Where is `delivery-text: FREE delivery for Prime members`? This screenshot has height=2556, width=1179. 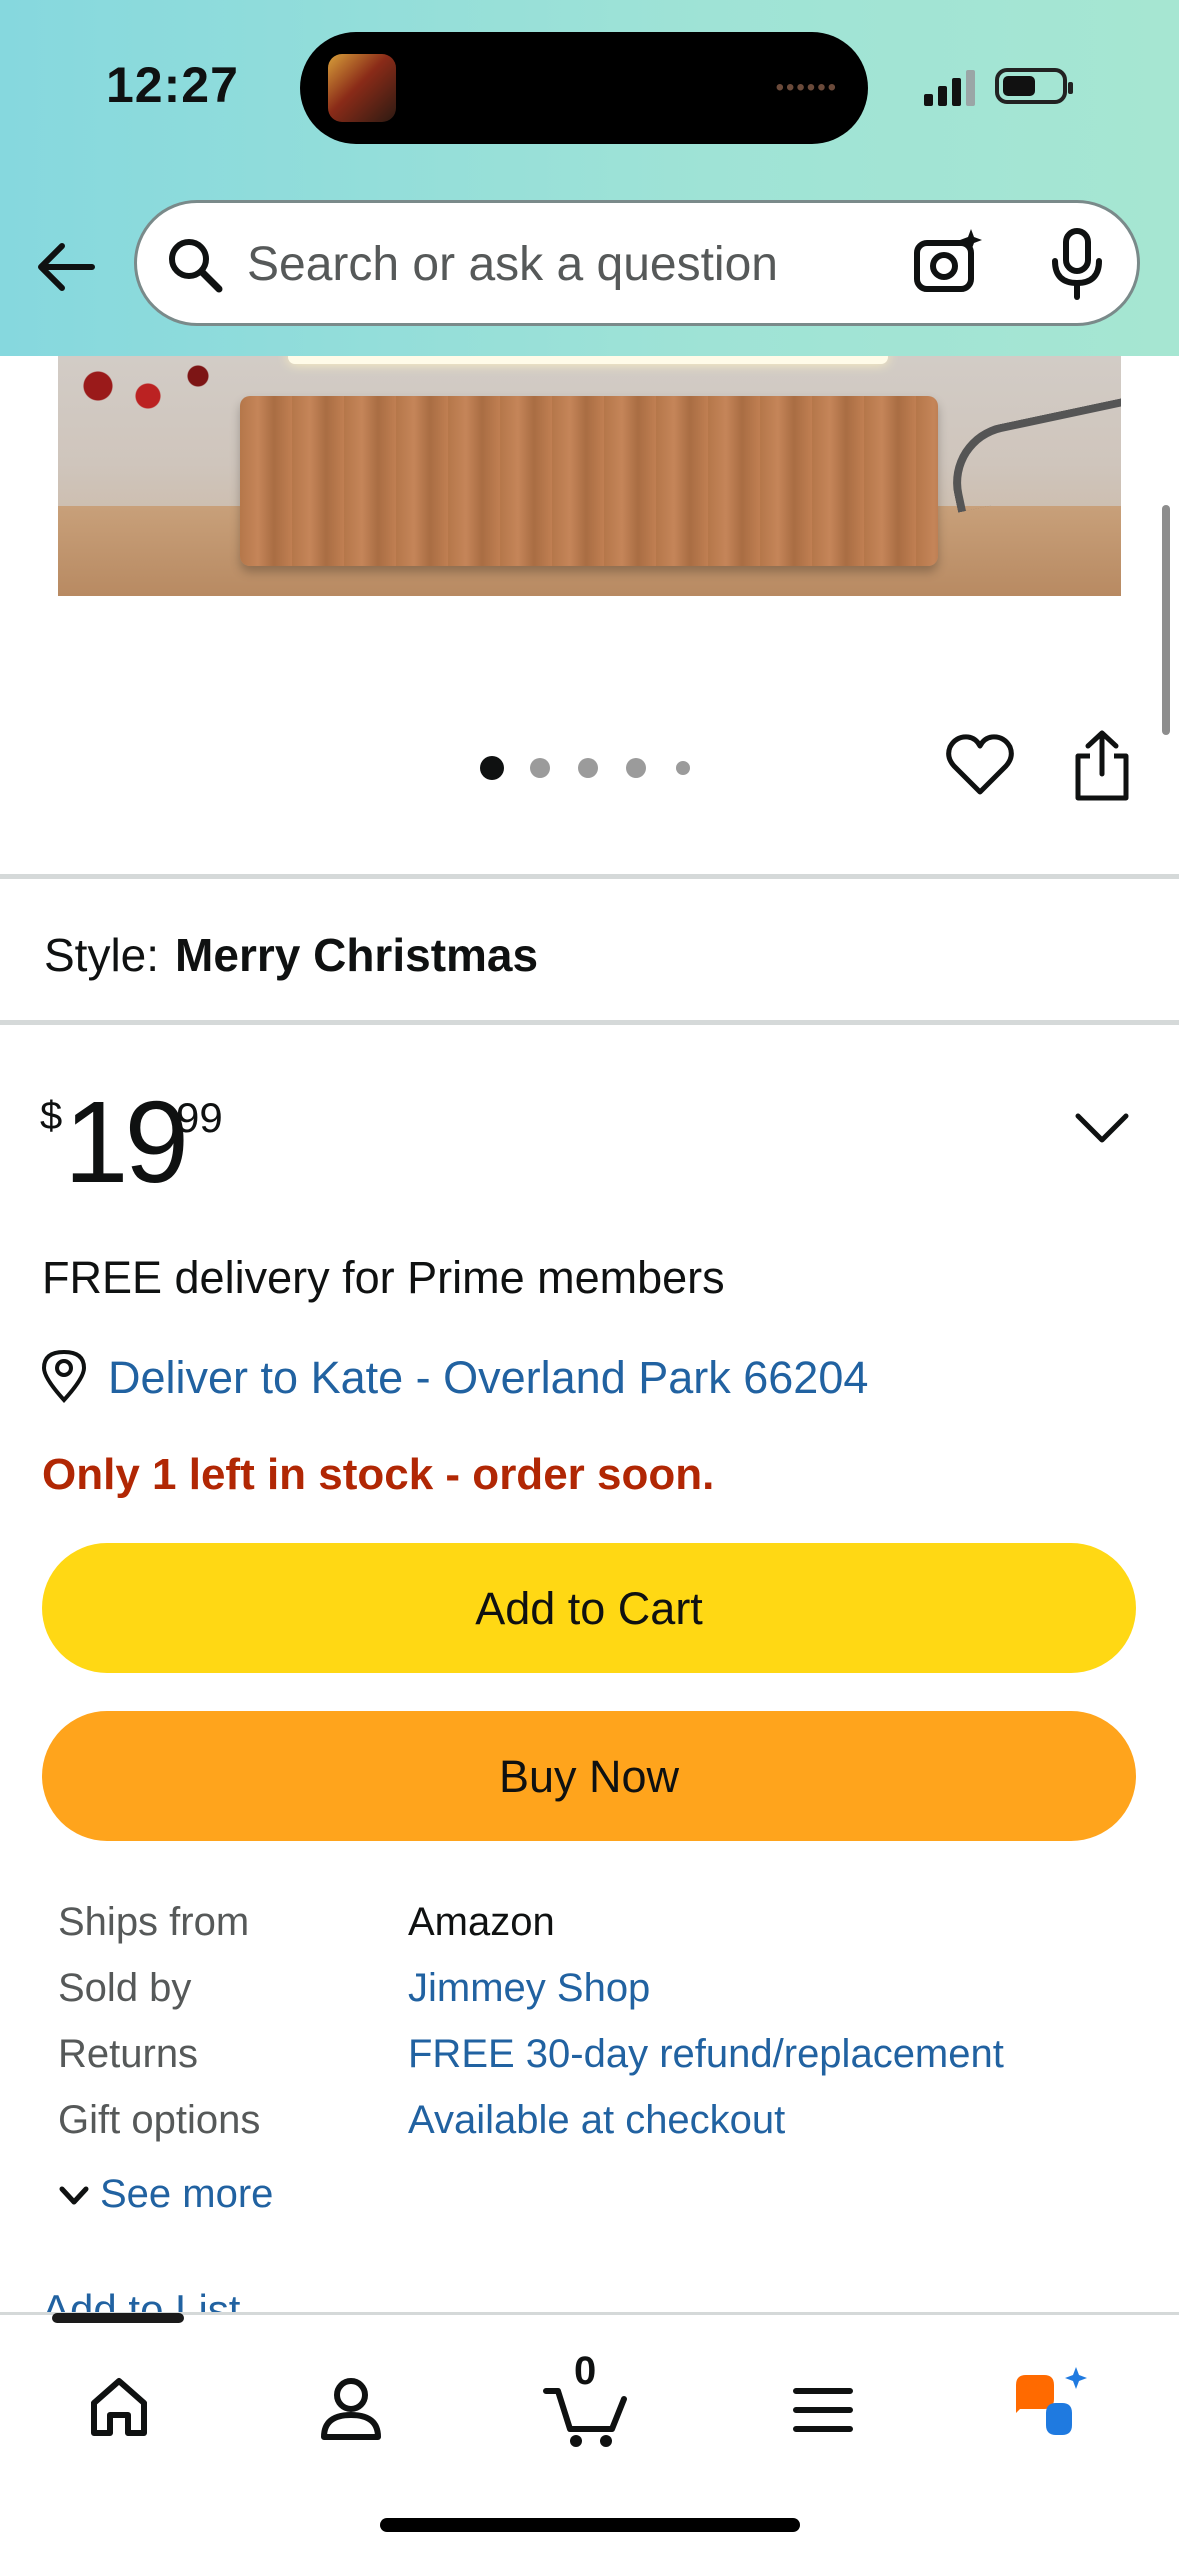
delivery-text: FREE delivery for Prime members is located at coordinates (383, 1277).